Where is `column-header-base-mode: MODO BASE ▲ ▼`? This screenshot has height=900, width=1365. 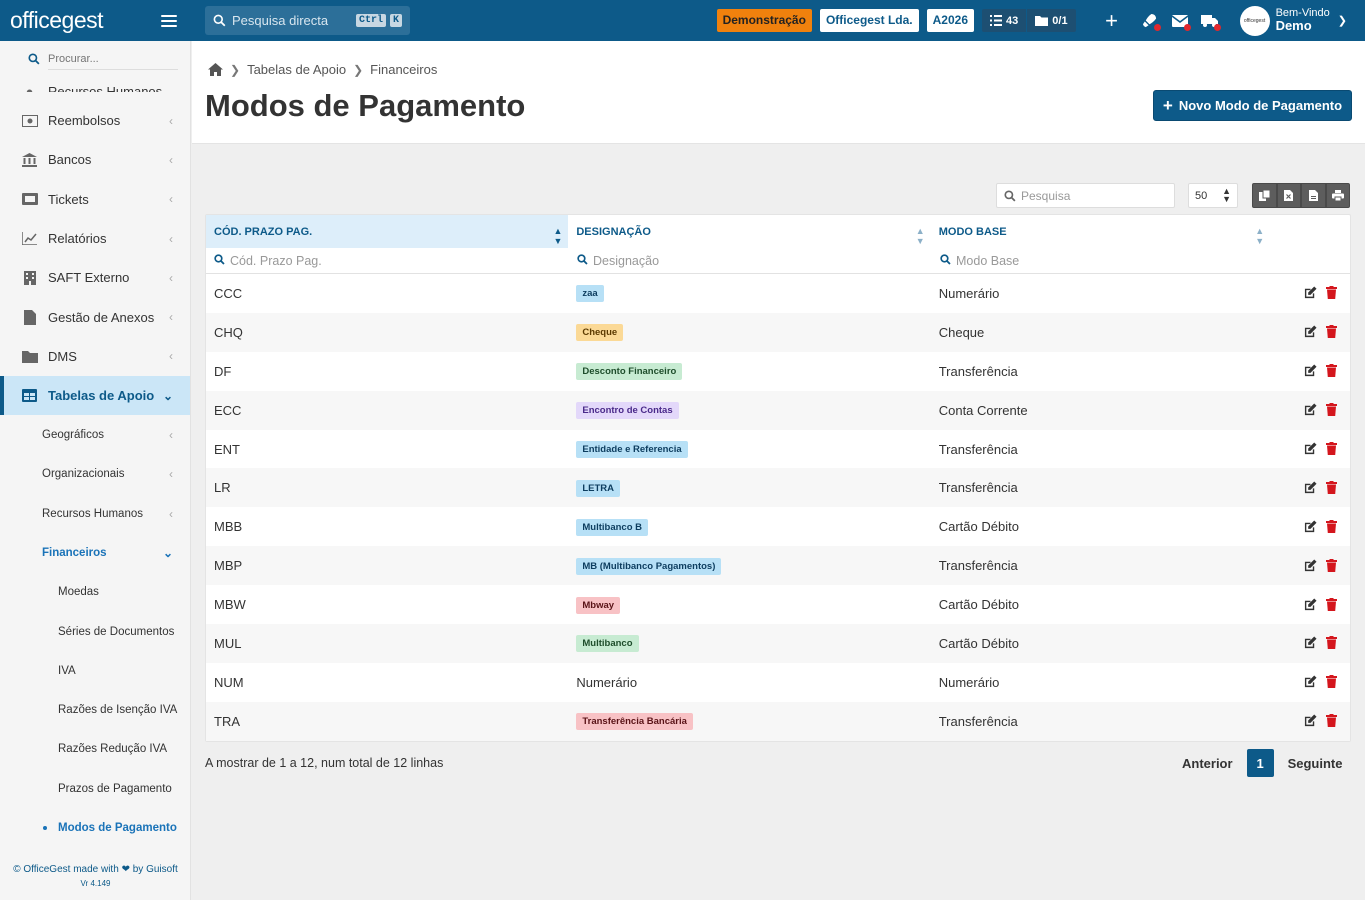
column-header-base-mode: MODO BASE ▲ ▼ is located at coordinates (1100, 231).